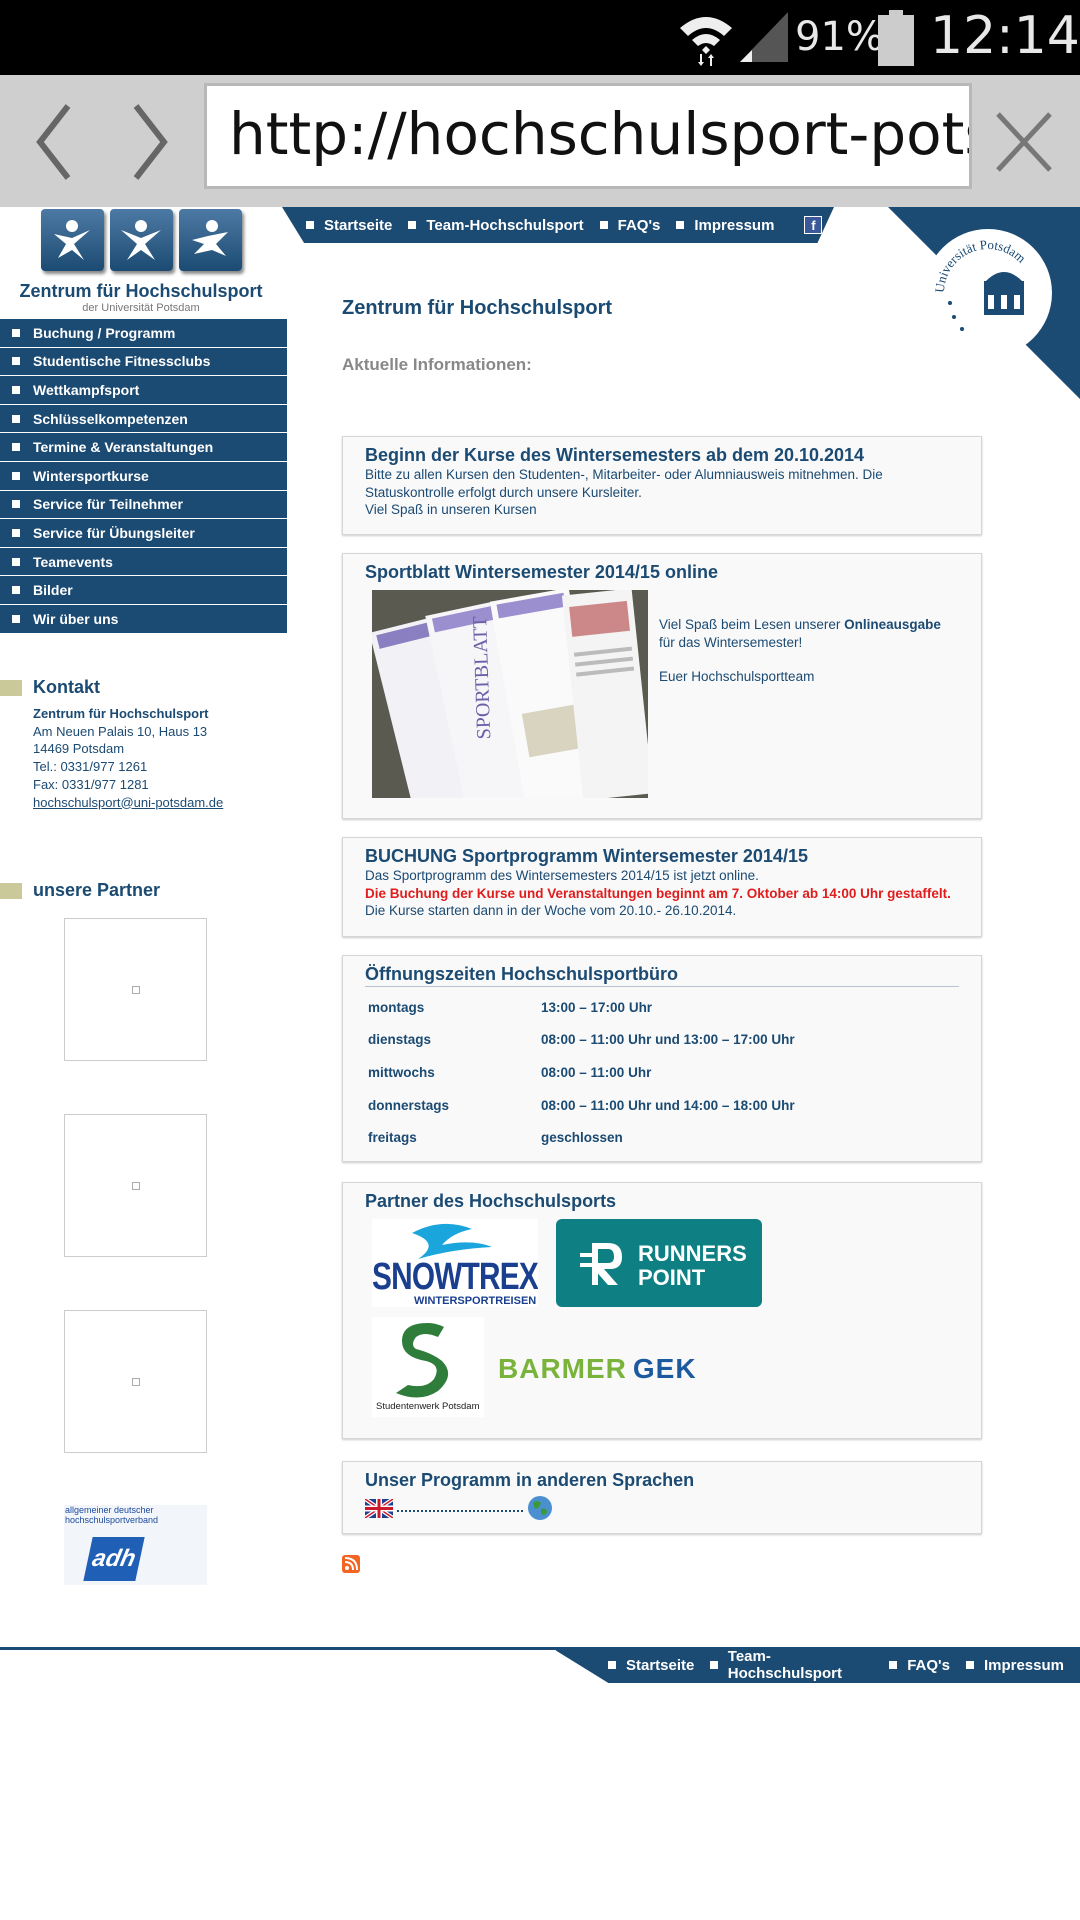 This screenshot has height=1920, width=1080. I want to click on sportblatt-sign: Euer Hochschulsportteam, so click(737, 676).